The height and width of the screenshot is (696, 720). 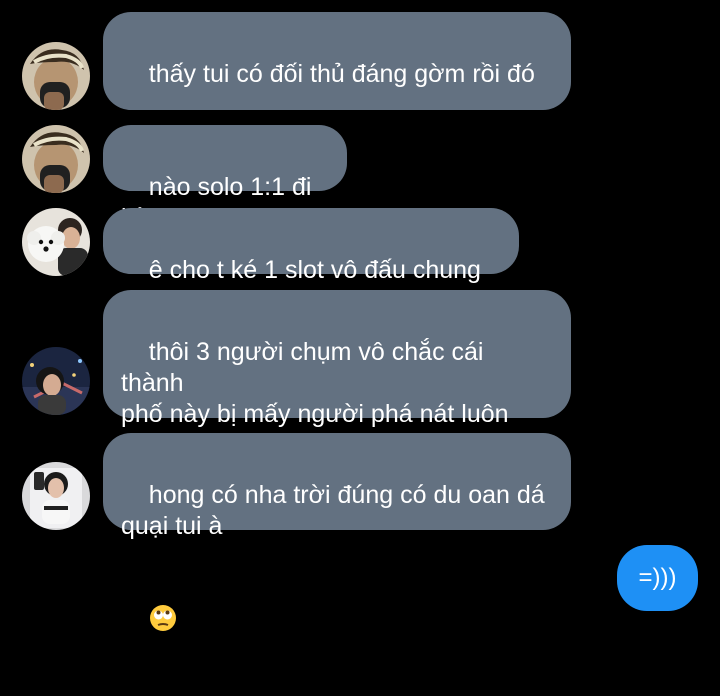 What do you see at coordinates (341, 74) in the screenshot?
I see `message-text: thấy tui có đối thủ đáng gờm rồi đó` at bounding box center [341, 74].